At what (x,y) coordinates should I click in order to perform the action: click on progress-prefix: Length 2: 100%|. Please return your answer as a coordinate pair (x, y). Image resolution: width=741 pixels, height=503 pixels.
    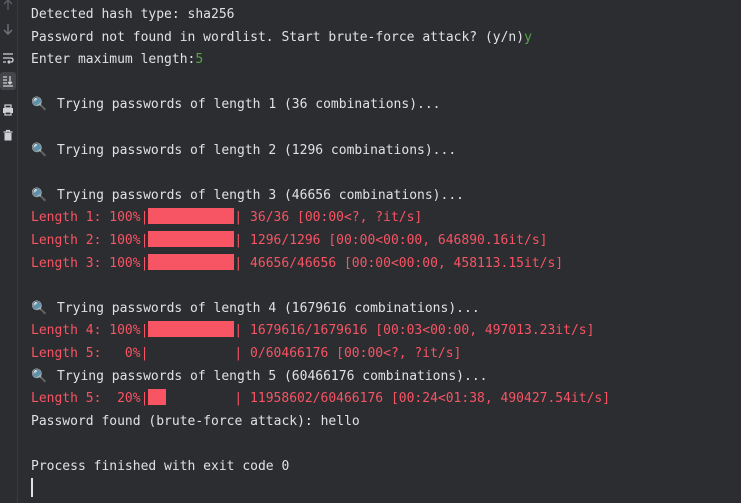
    Looking at the image, I should click on (90, 240).